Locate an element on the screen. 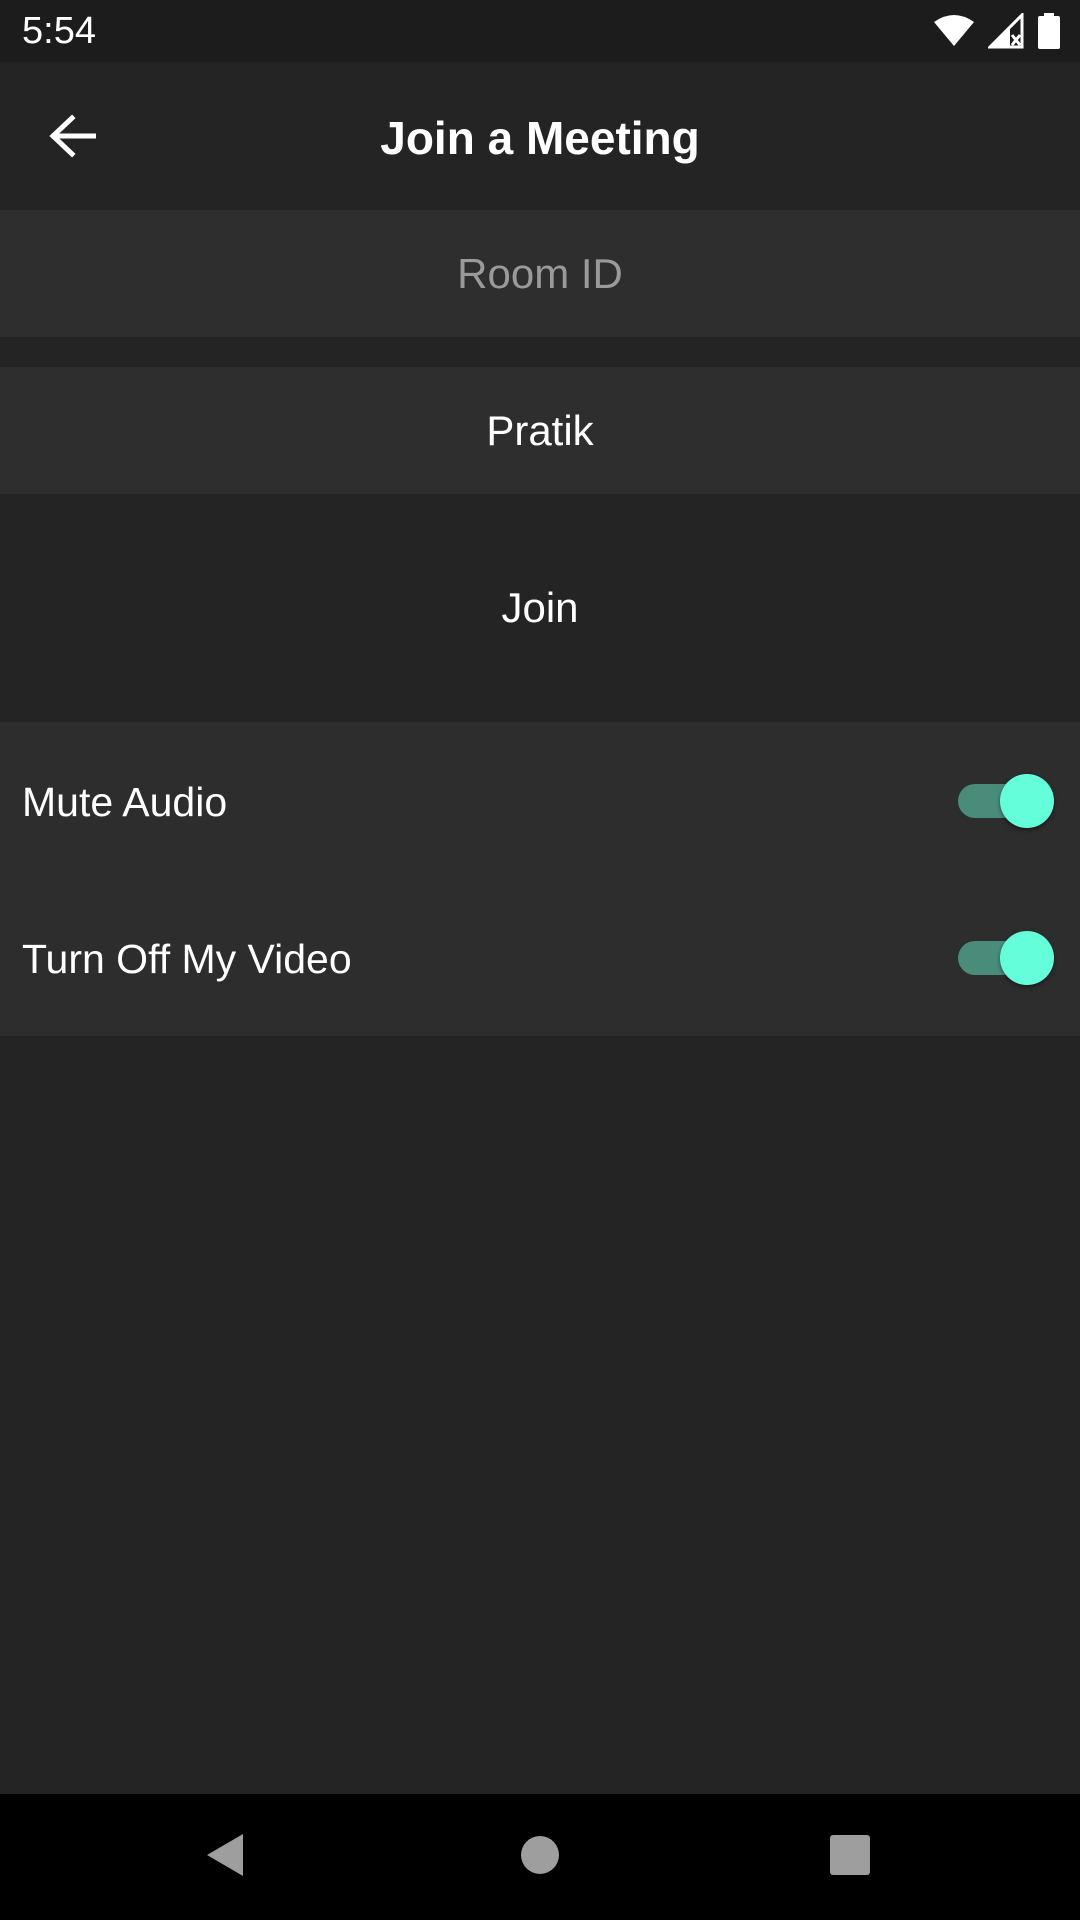  recents-square-icon is located at coordinates (850, 1857).